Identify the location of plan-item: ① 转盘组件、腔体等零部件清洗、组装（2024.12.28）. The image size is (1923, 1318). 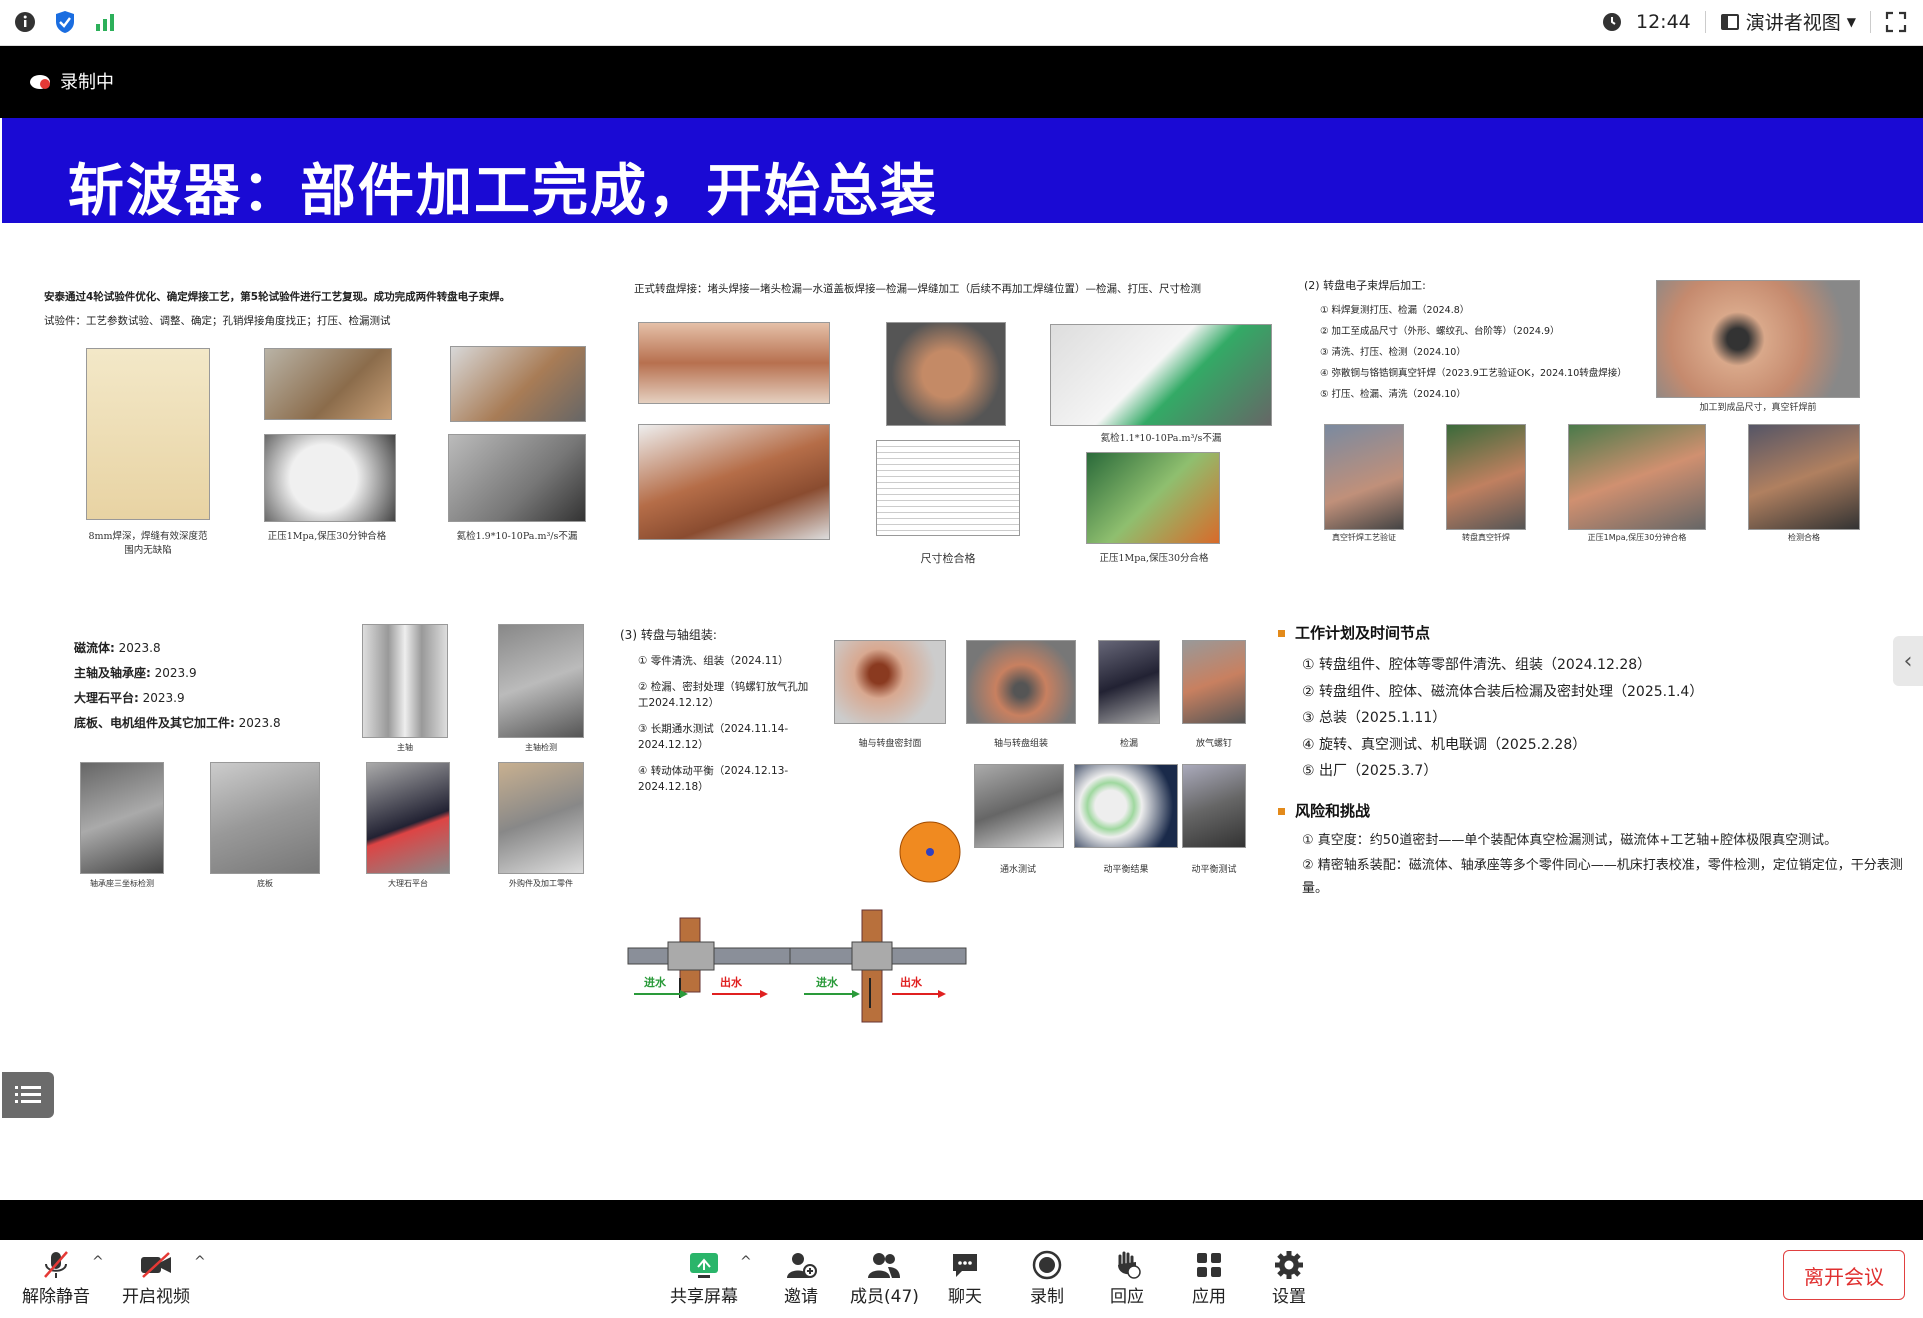
(1477, 665).